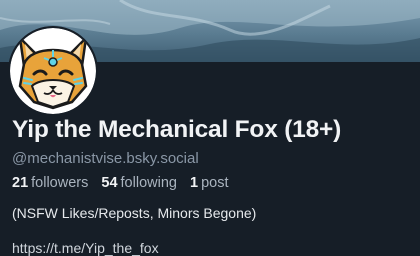 This screenshot has width=420, height=256. I want to click on bio-link: https://t.me/Yip_the_fox, so click(85, 248).